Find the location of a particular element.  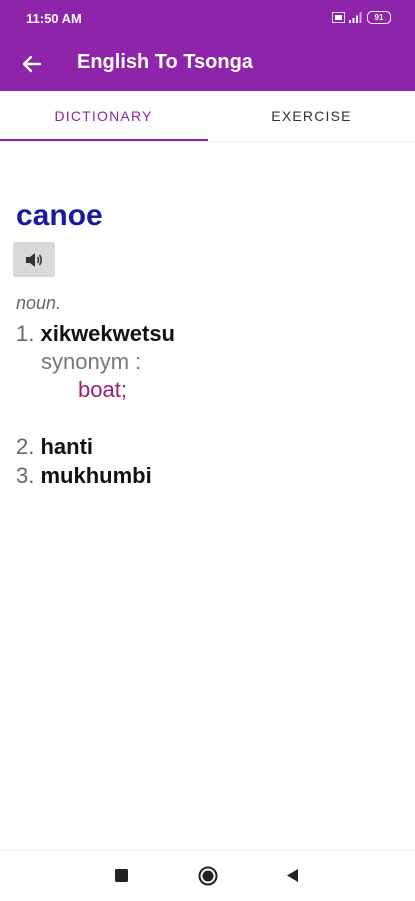

home-circle-icon is located at coordinates (208, 876).